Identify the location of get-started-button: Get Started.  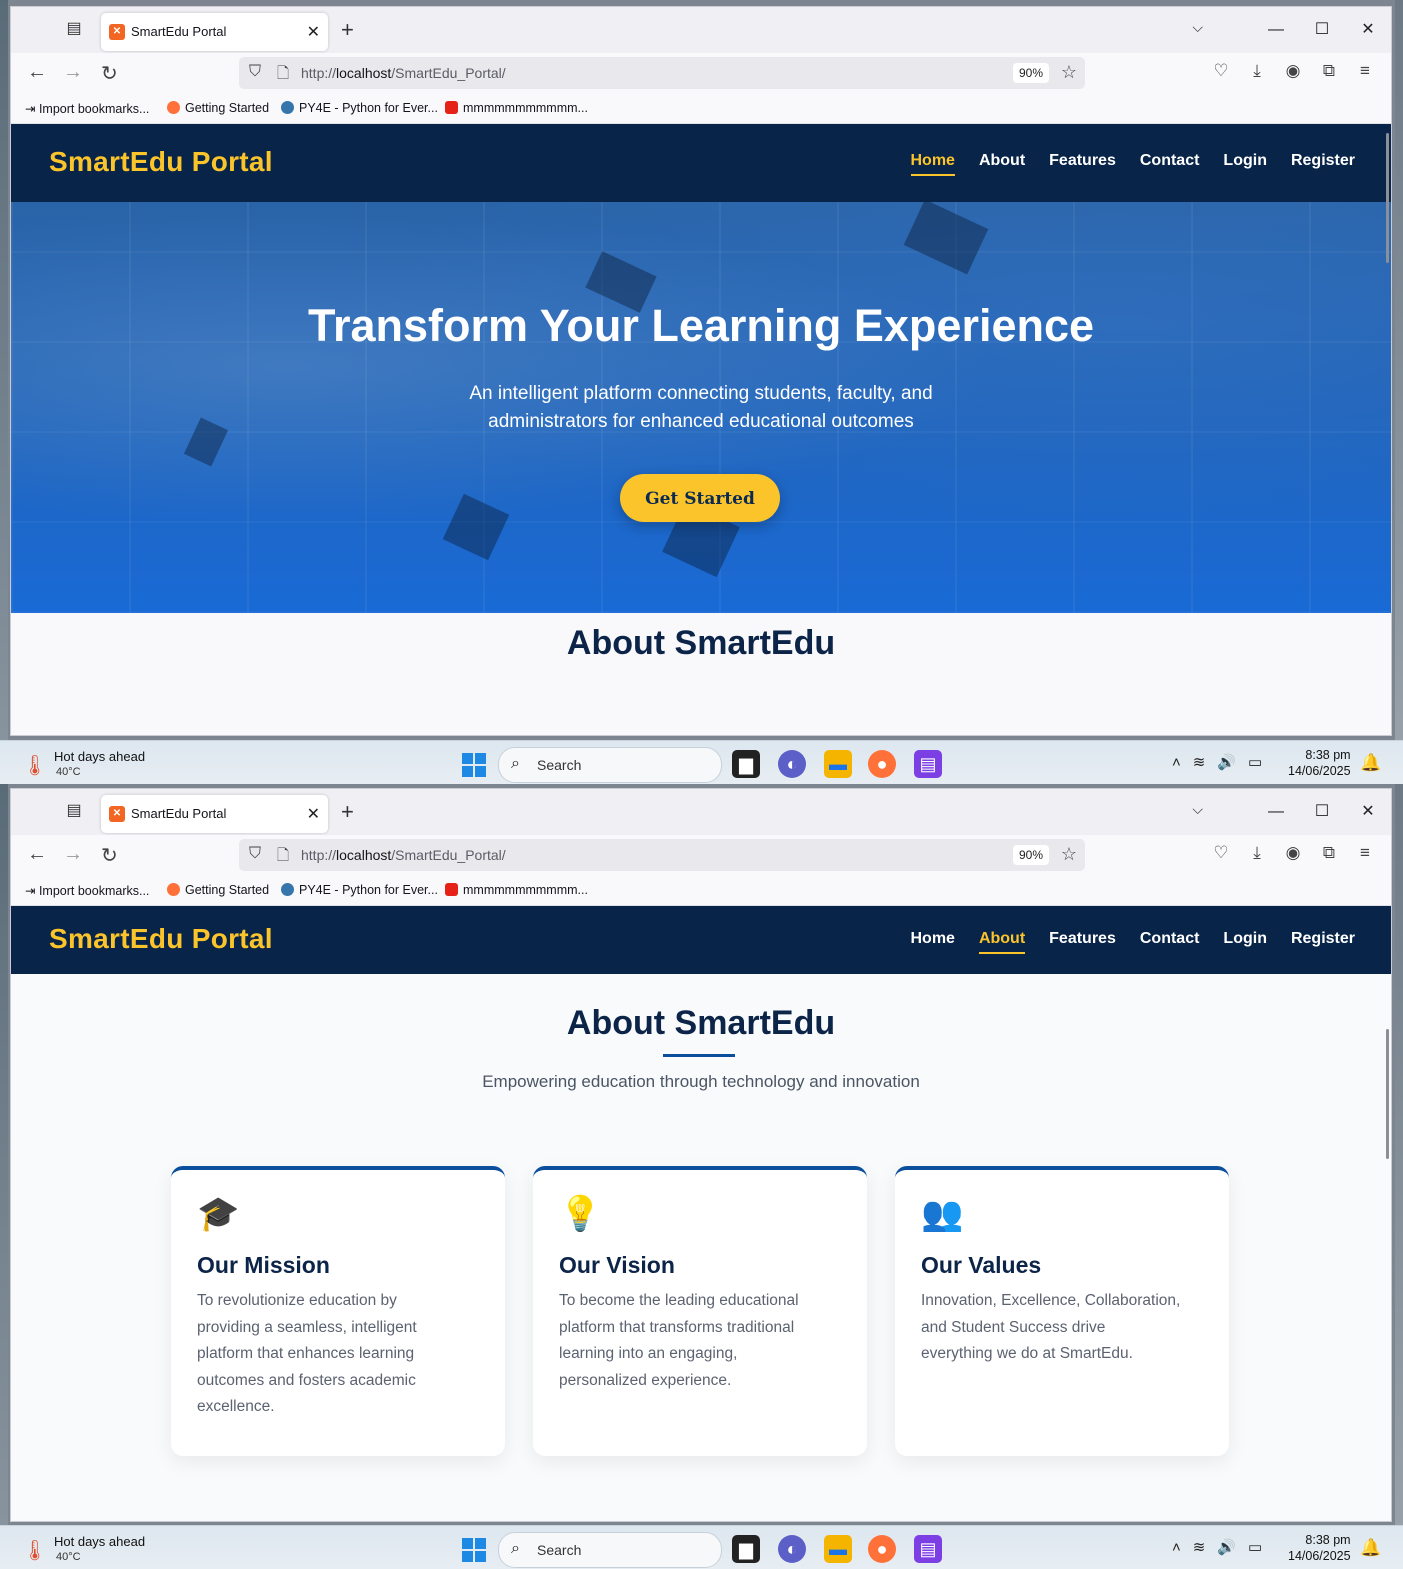
(700, 498).